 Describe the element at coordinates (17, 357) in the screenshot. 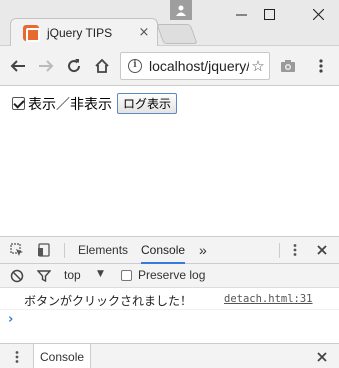

I see `drawer-menu-icon` at that location.